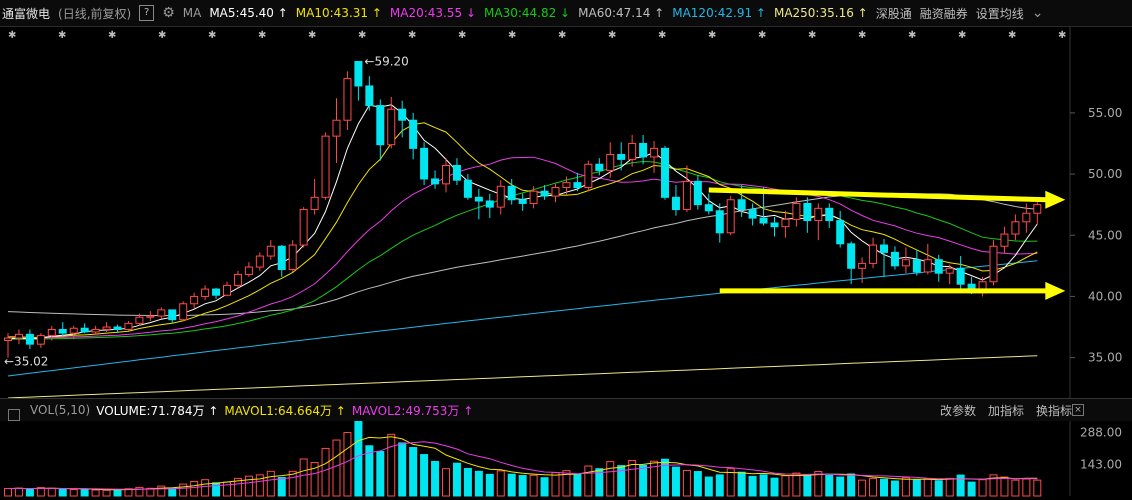 This screenshot has height=500, width=1132. What do you see at coordinates (1105, 113) in the screenshot?
I see `price-tick-label: 55.00` at bounding box center [1105, 113].